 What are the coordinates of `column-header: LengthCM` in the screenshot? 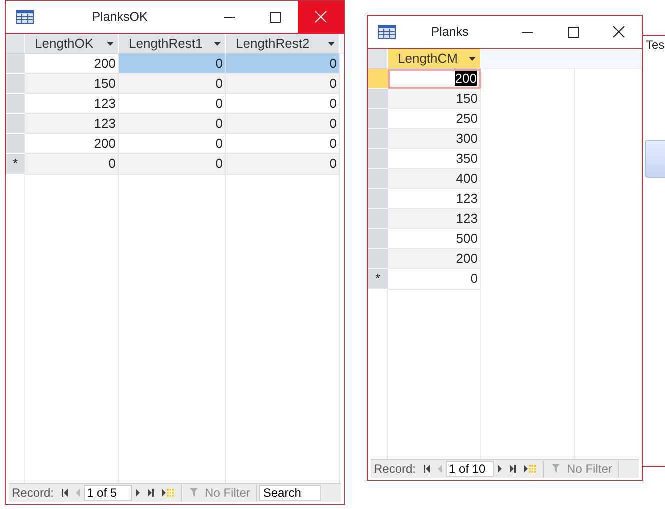 It's located at (434, 59).